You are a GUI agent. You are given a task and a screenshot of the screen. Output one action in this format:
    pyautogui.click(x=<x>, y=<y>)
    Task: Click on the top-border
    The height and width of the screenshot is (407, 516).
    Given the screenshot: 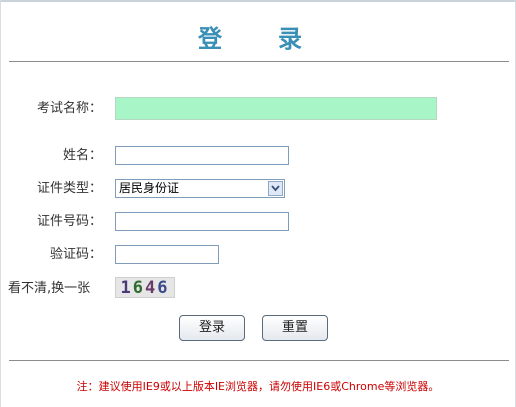 What is the action you would take?
    pyautogui.click(x=258, y=1)
    